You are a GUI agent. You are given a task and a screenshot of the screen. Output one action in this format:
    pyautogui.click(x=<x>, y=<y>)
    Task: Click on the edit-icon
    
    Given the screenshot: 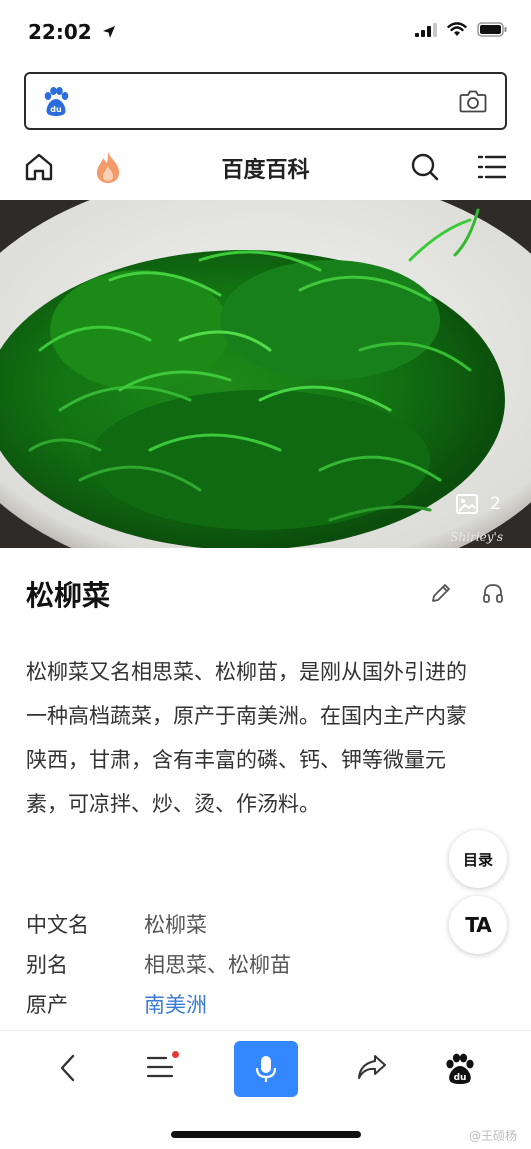 What is the action you would take?
    pyautogui.click(x=441, y=593)
    